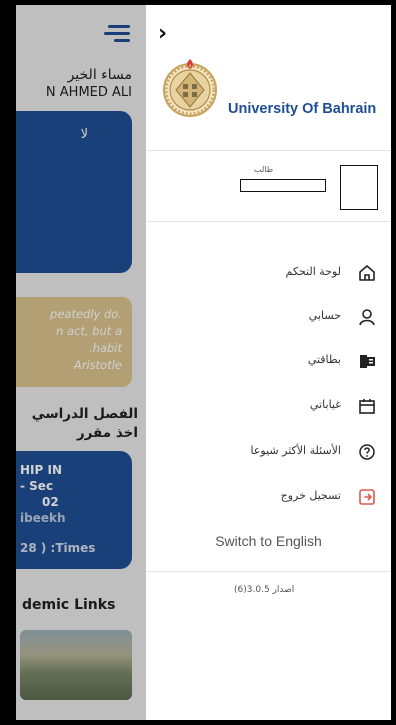 This screenshot has width=396, height=725. I want to click on help-icon, so click(367, 452).